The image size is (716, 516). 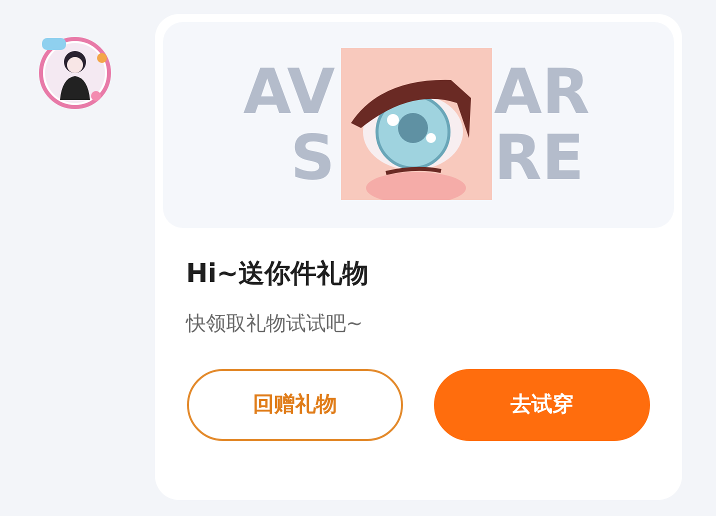 I want to click on return-gift-button: 回赠礼物, so click(x=295, y=405).